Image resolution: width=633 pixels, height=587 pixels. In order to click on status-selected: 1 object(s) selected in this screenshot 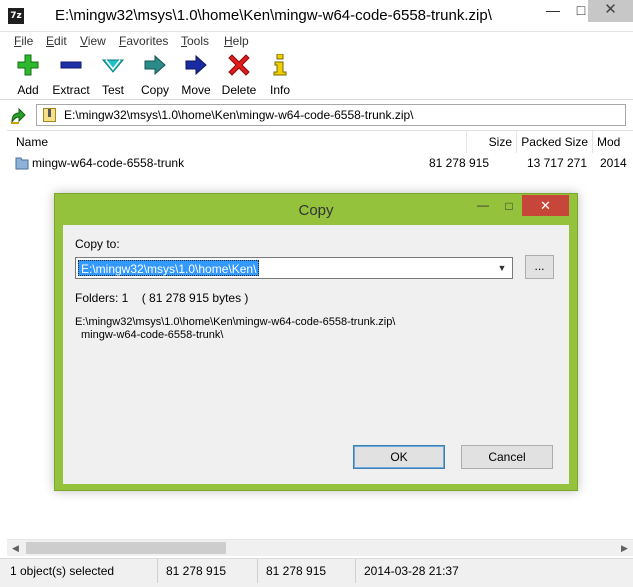, I will do `click(79, 571)`.